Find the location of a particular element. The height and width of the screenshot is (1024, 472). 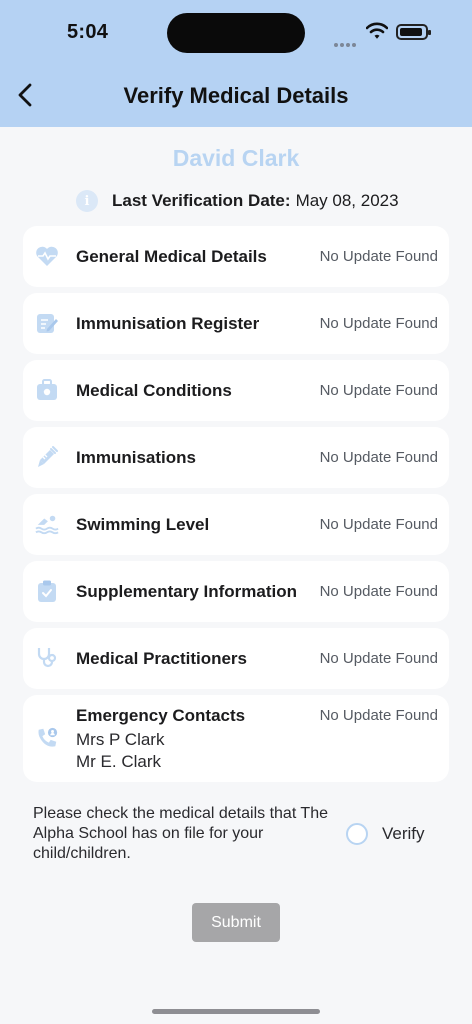

cellular-signal-icon is located at coordinates (346, 43).